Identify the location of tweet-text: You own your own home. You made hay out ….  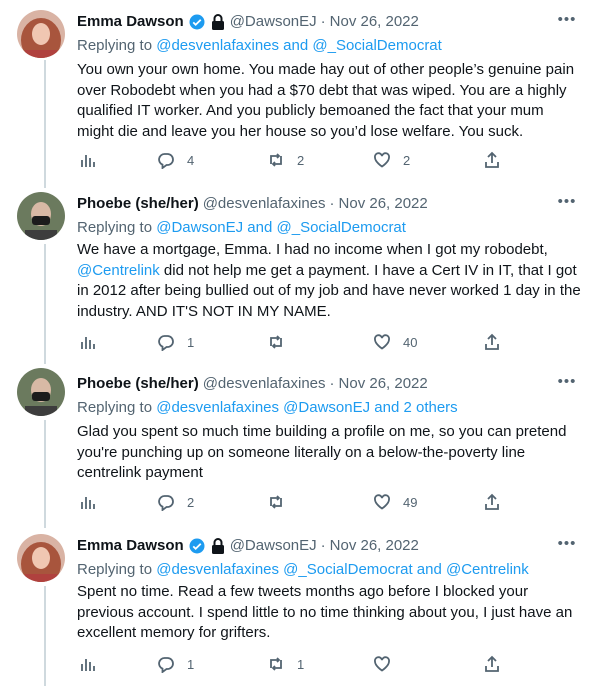
(326, 100).